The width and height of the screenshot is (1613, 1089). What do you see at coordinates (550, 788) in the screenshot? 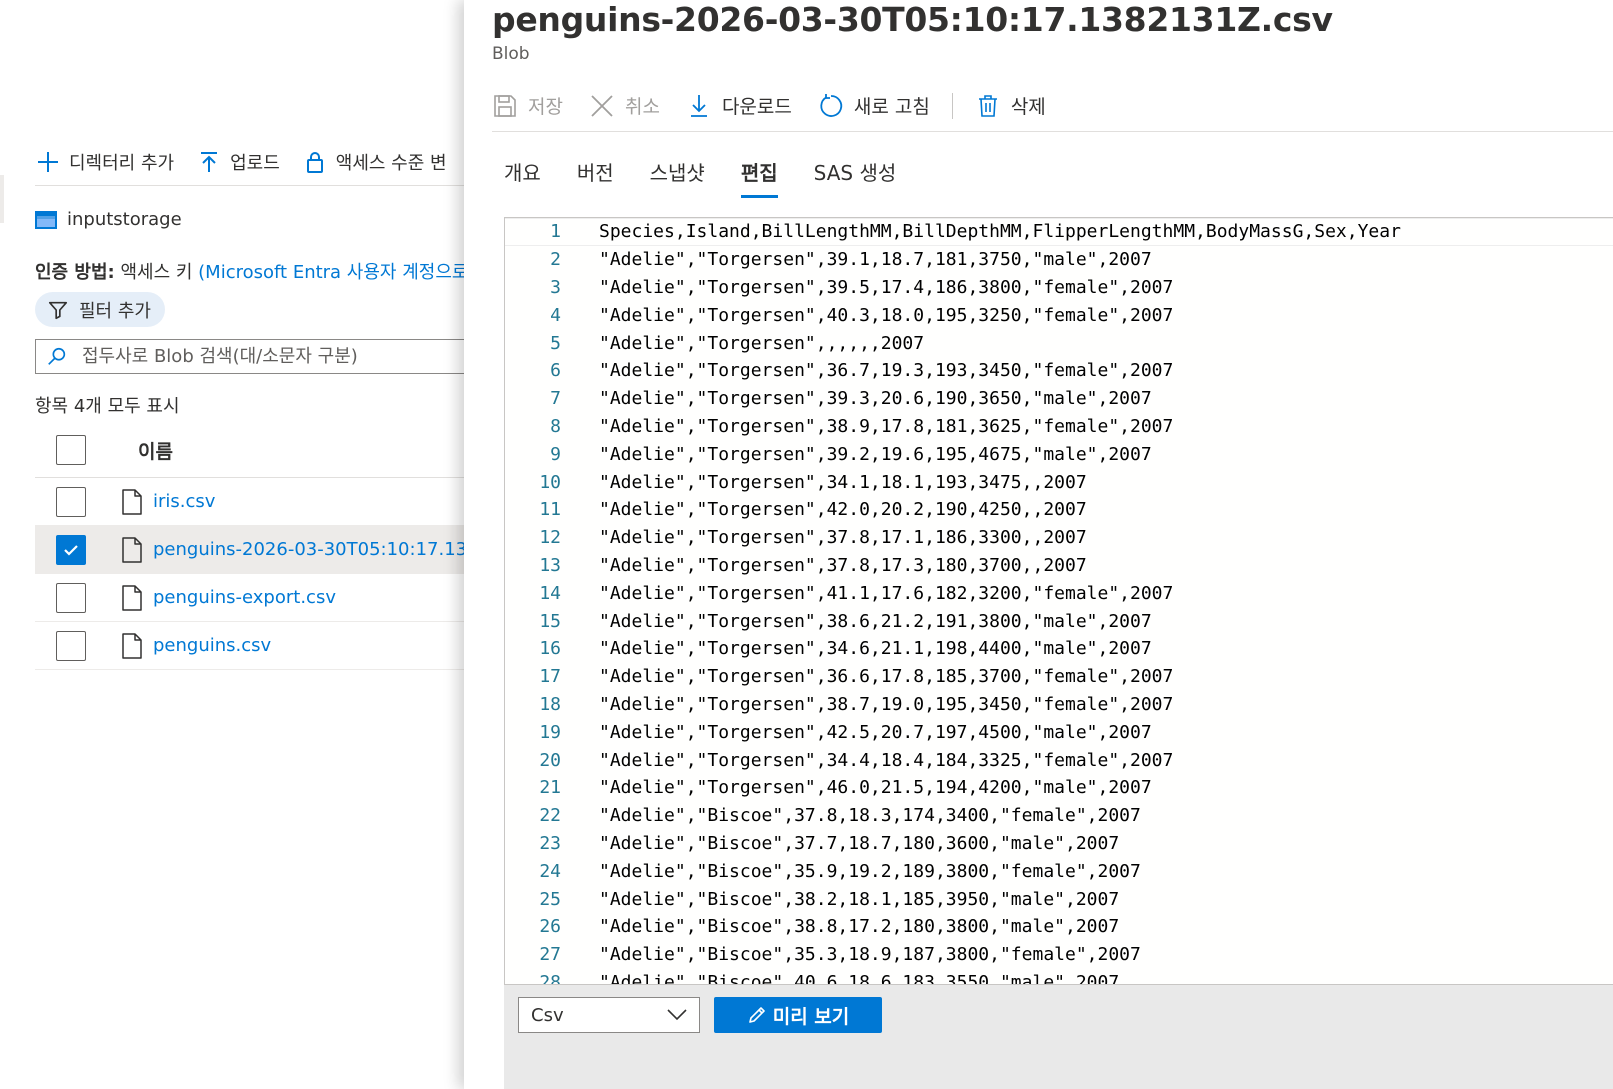
I see `line-number: 21` at bounding box center [550, 788].